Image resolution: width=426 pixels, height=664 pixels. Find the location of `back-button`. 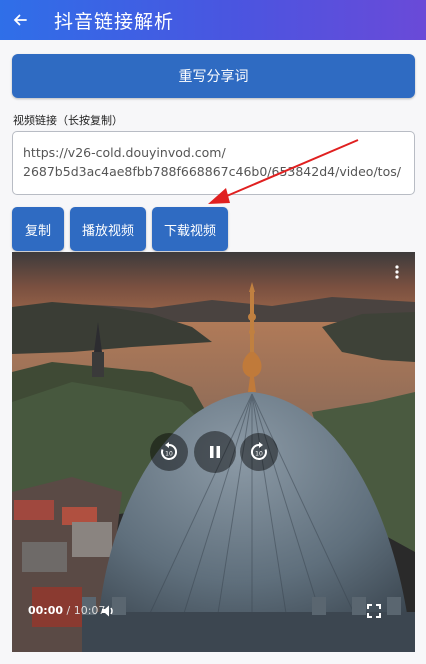

back-button is located at coordinates (20, 20).